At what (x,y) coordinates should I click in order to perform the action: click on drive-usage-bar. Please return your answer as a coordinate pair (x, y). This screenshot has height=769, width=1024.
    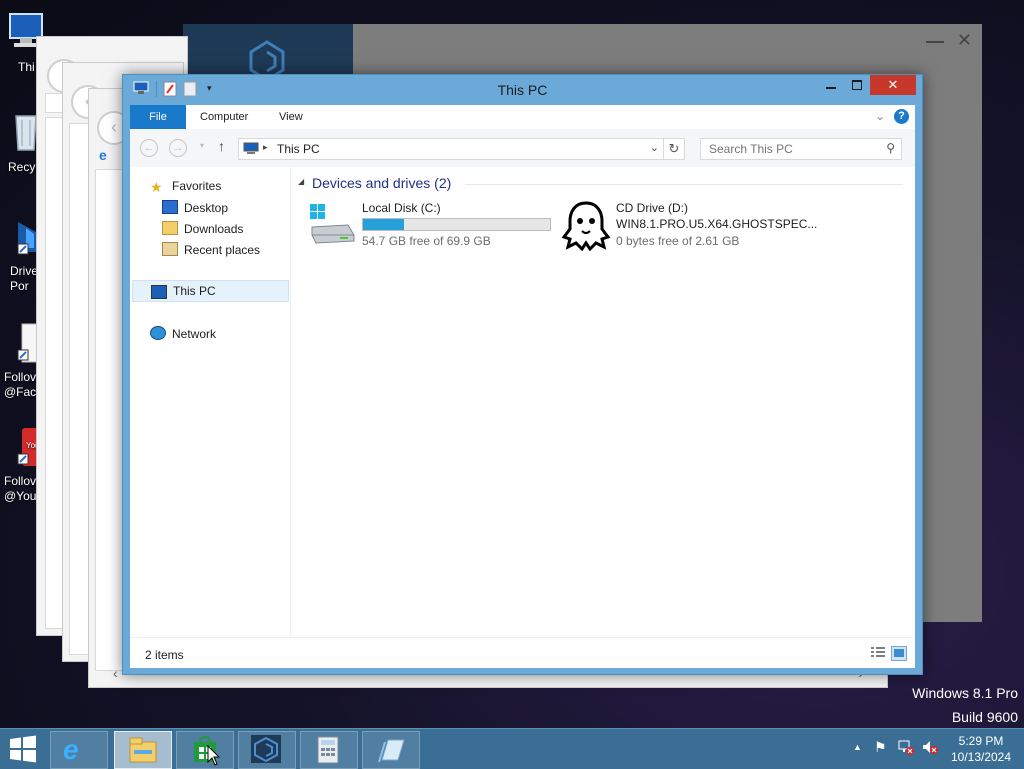
    Looking at the image, I should click on (456, 224).